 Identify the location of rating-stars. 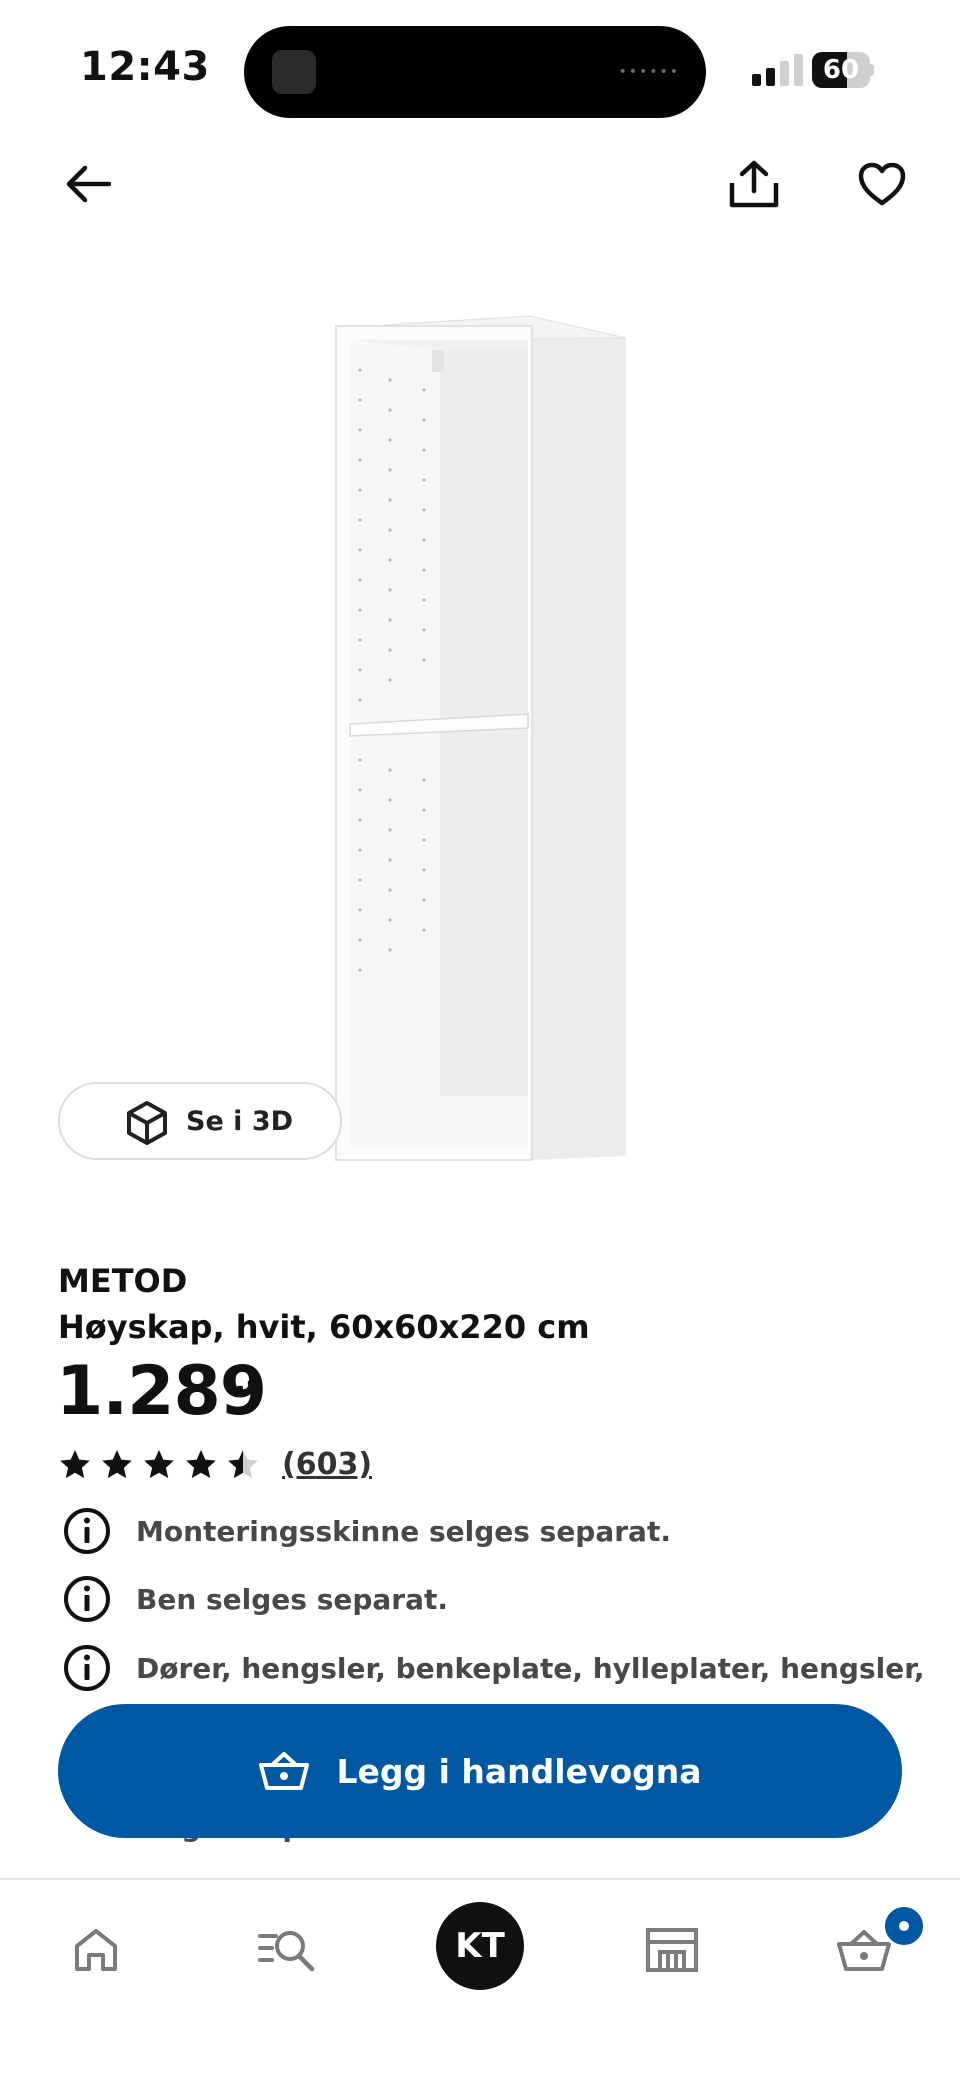
(159, 1464).